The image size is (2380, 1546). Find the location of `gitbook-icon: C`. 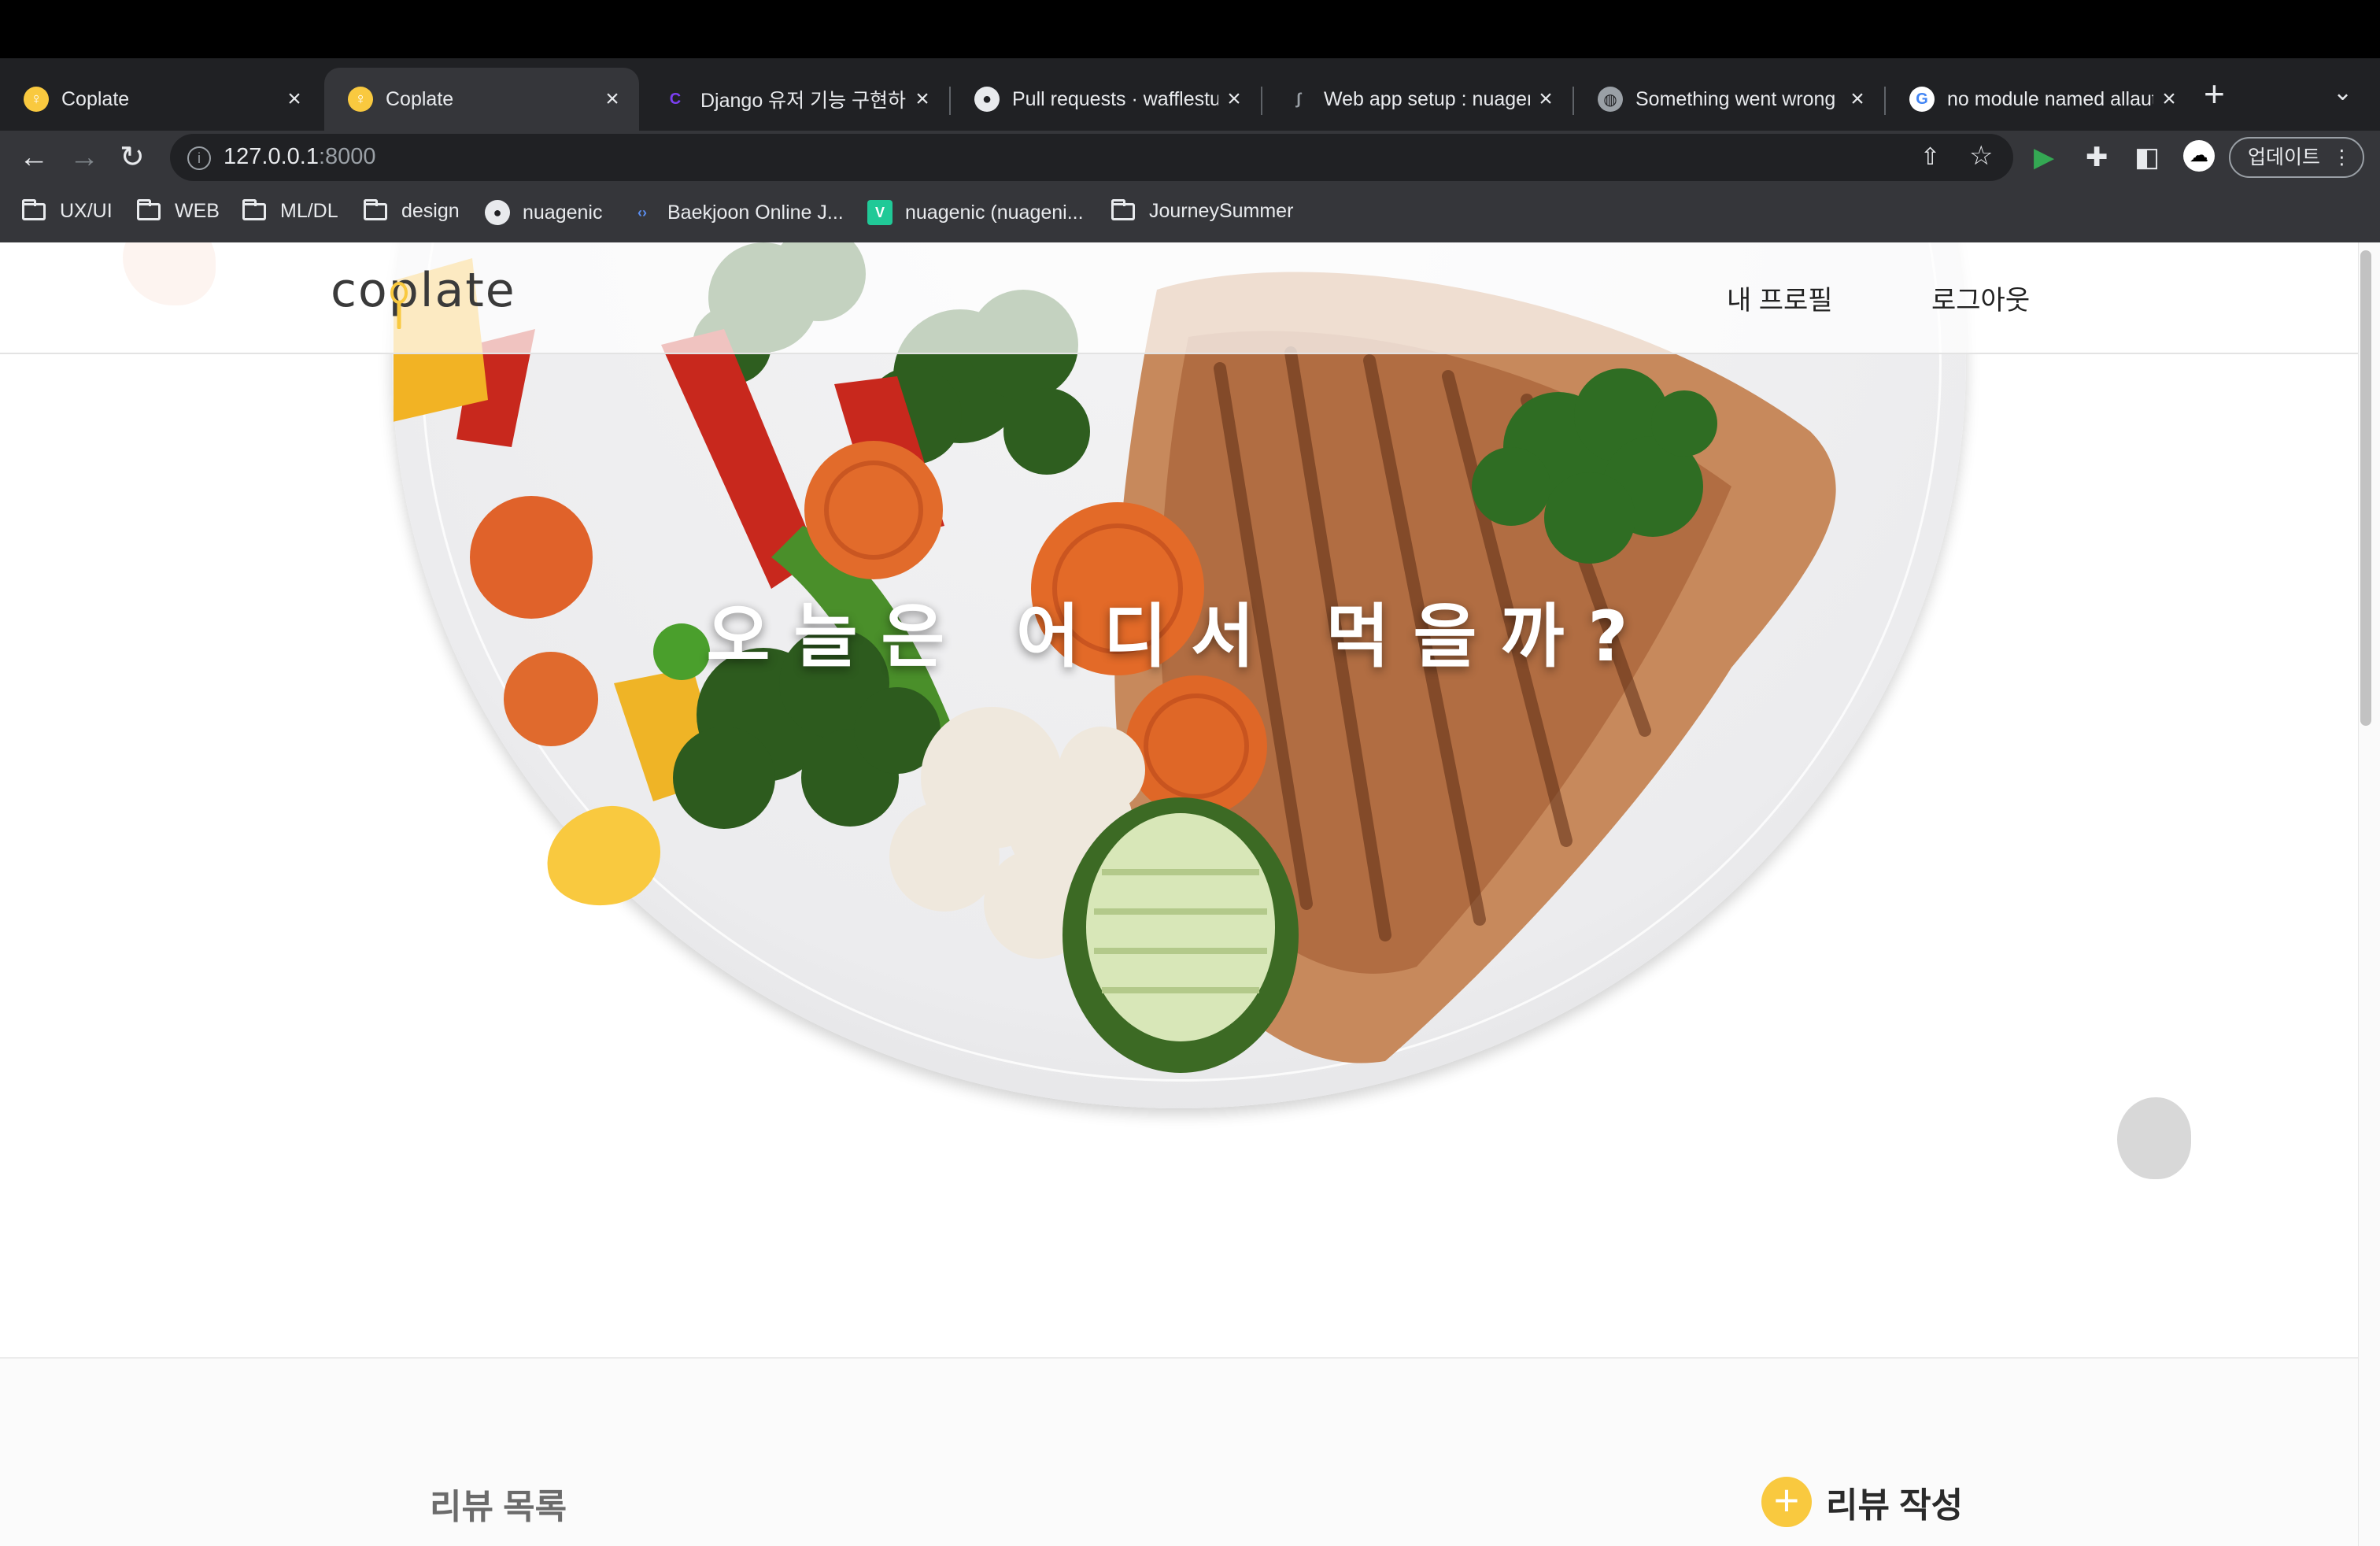

gitbook-icon: C is located at coordinates (675, 99).